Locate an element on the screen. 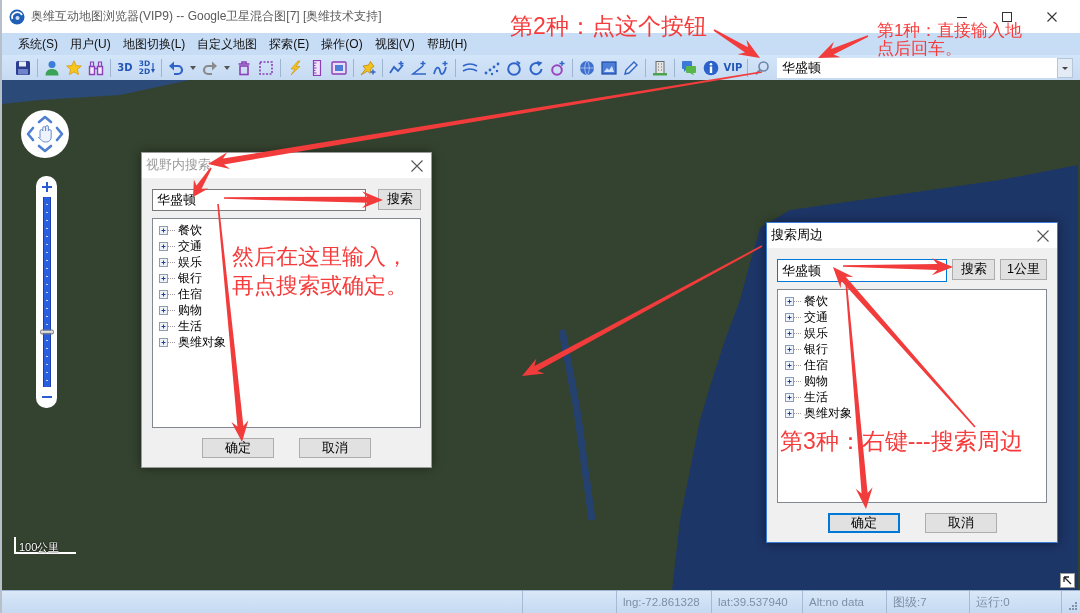 This screenshot has height=613, width=1080. resize-grip-icon is located at coordinates (1072, 605).